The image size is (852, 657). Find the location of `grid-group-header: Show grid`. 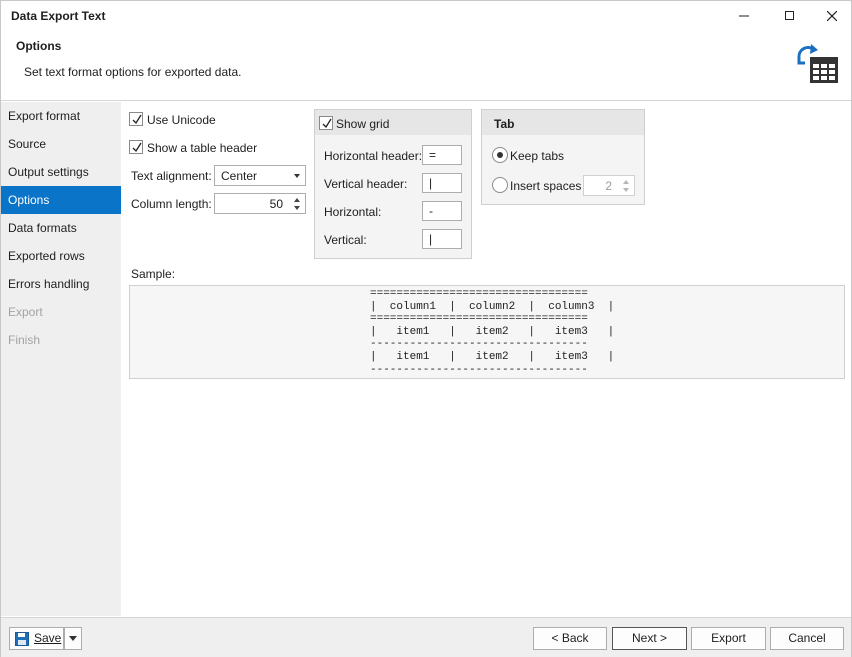

grid-group-header: Show grid is located at coordinates (393, 122).